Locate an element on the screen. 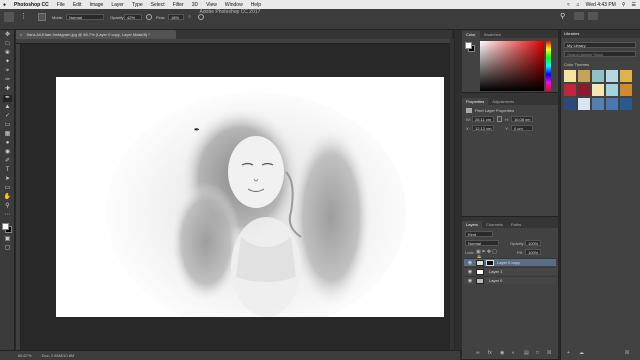  tab-layers: Layers is located at coordinates (472, 224).